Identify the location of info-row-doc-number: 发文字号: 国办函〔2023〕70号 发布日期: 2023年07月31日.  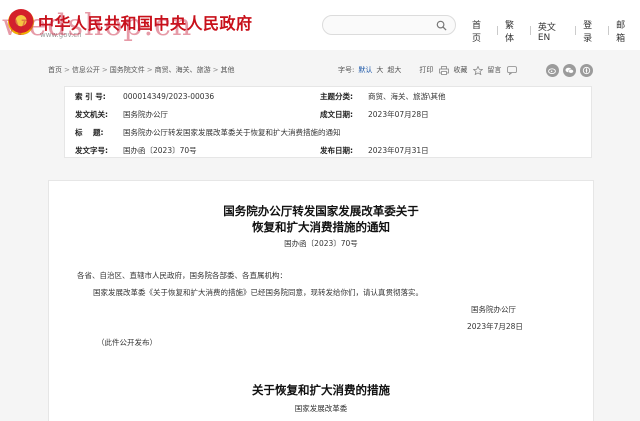
(328, 150).